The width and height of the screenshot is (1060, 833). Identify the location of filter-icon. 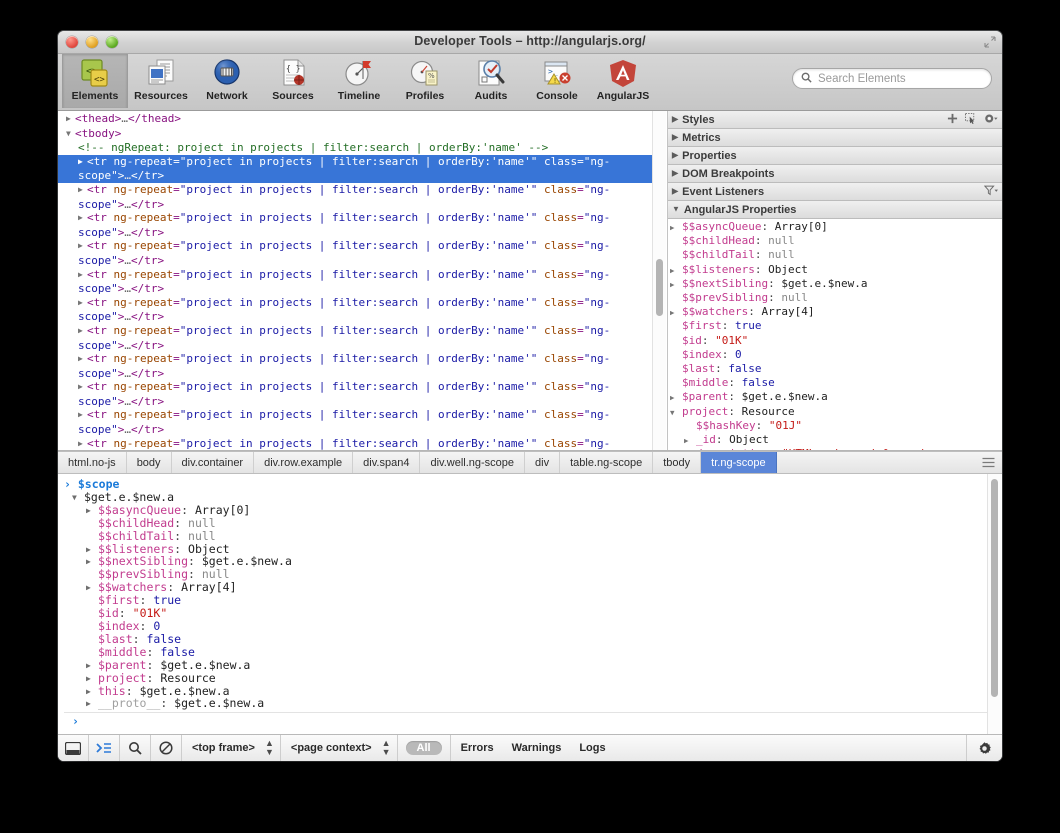
(990, 192).